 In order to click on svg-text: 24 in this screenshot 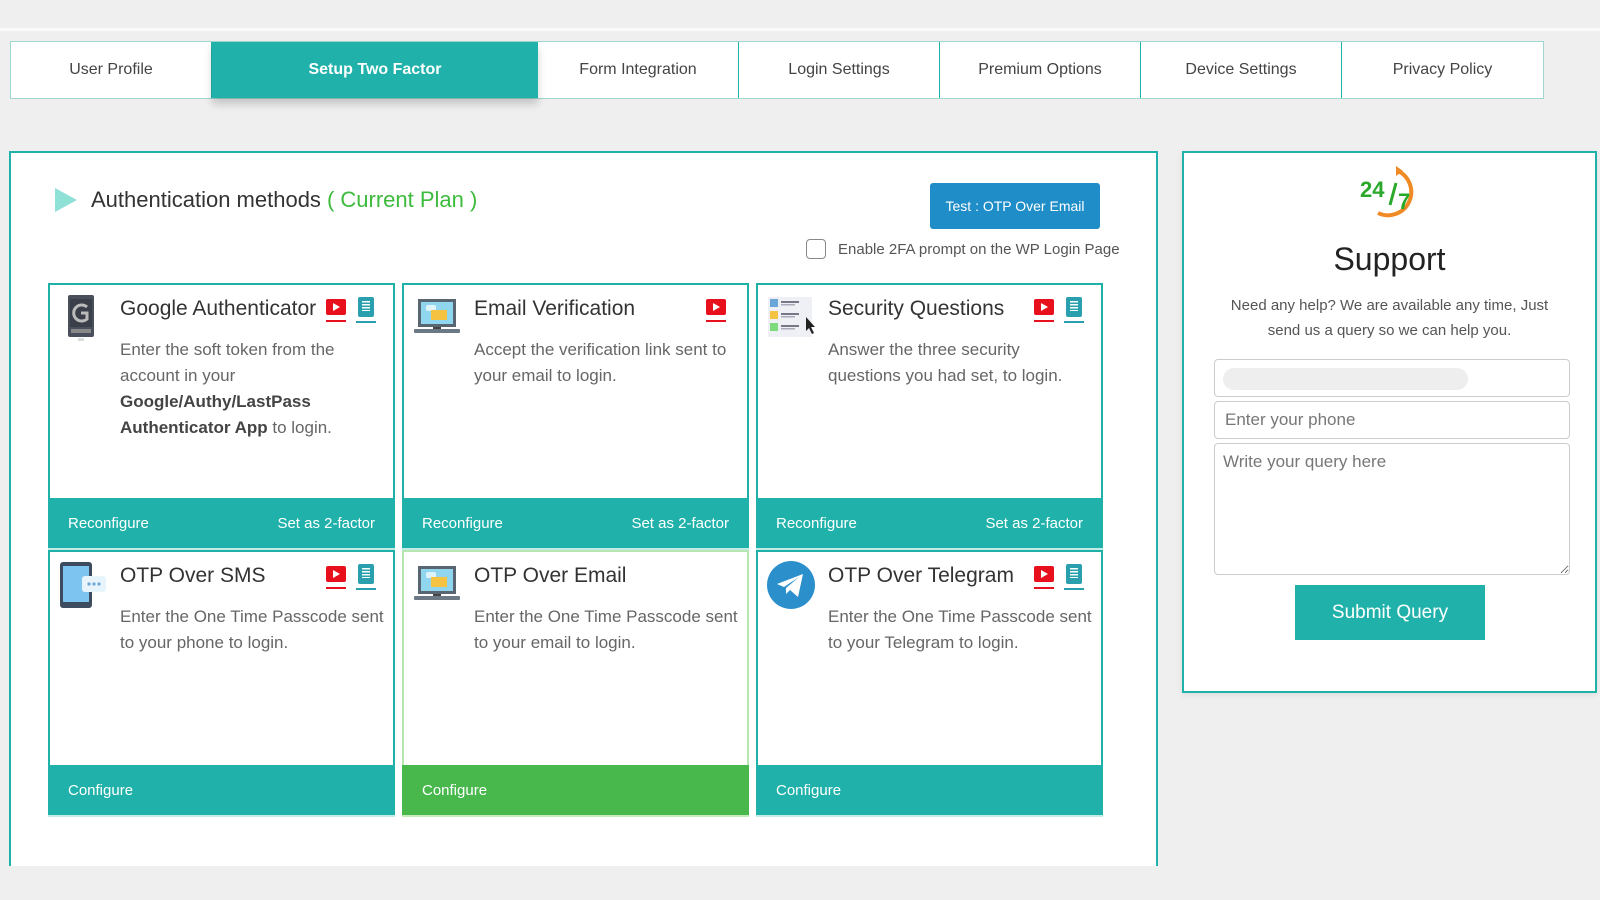, I will do `click(1372, 189)`.